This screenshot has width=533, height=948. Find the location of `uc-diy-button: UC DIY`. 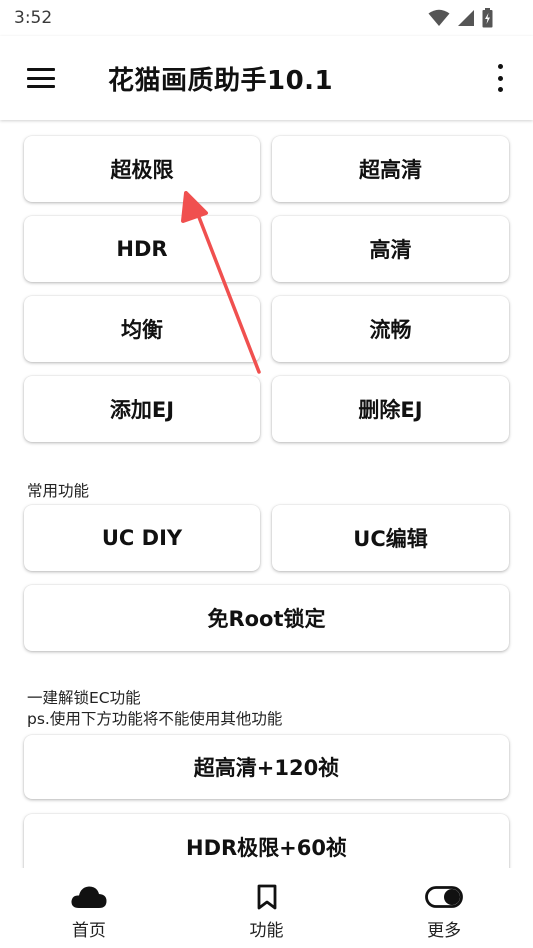

uc-diy-button: UC DIY is located at coordinates (142, 538).